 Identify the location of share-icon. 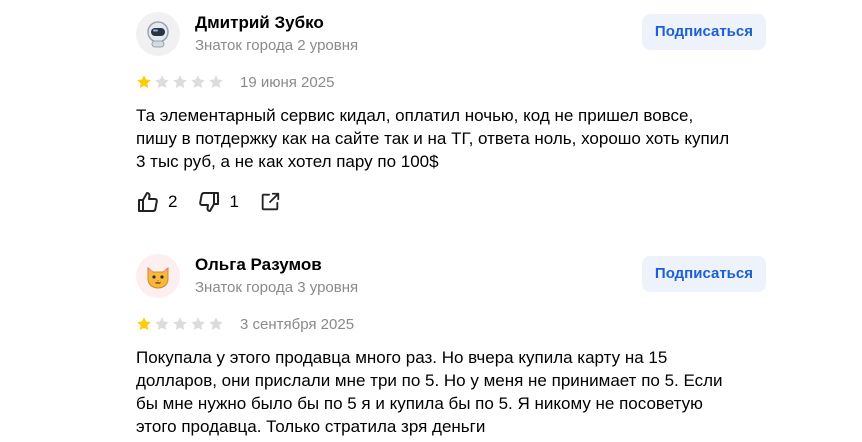
(270, 201).